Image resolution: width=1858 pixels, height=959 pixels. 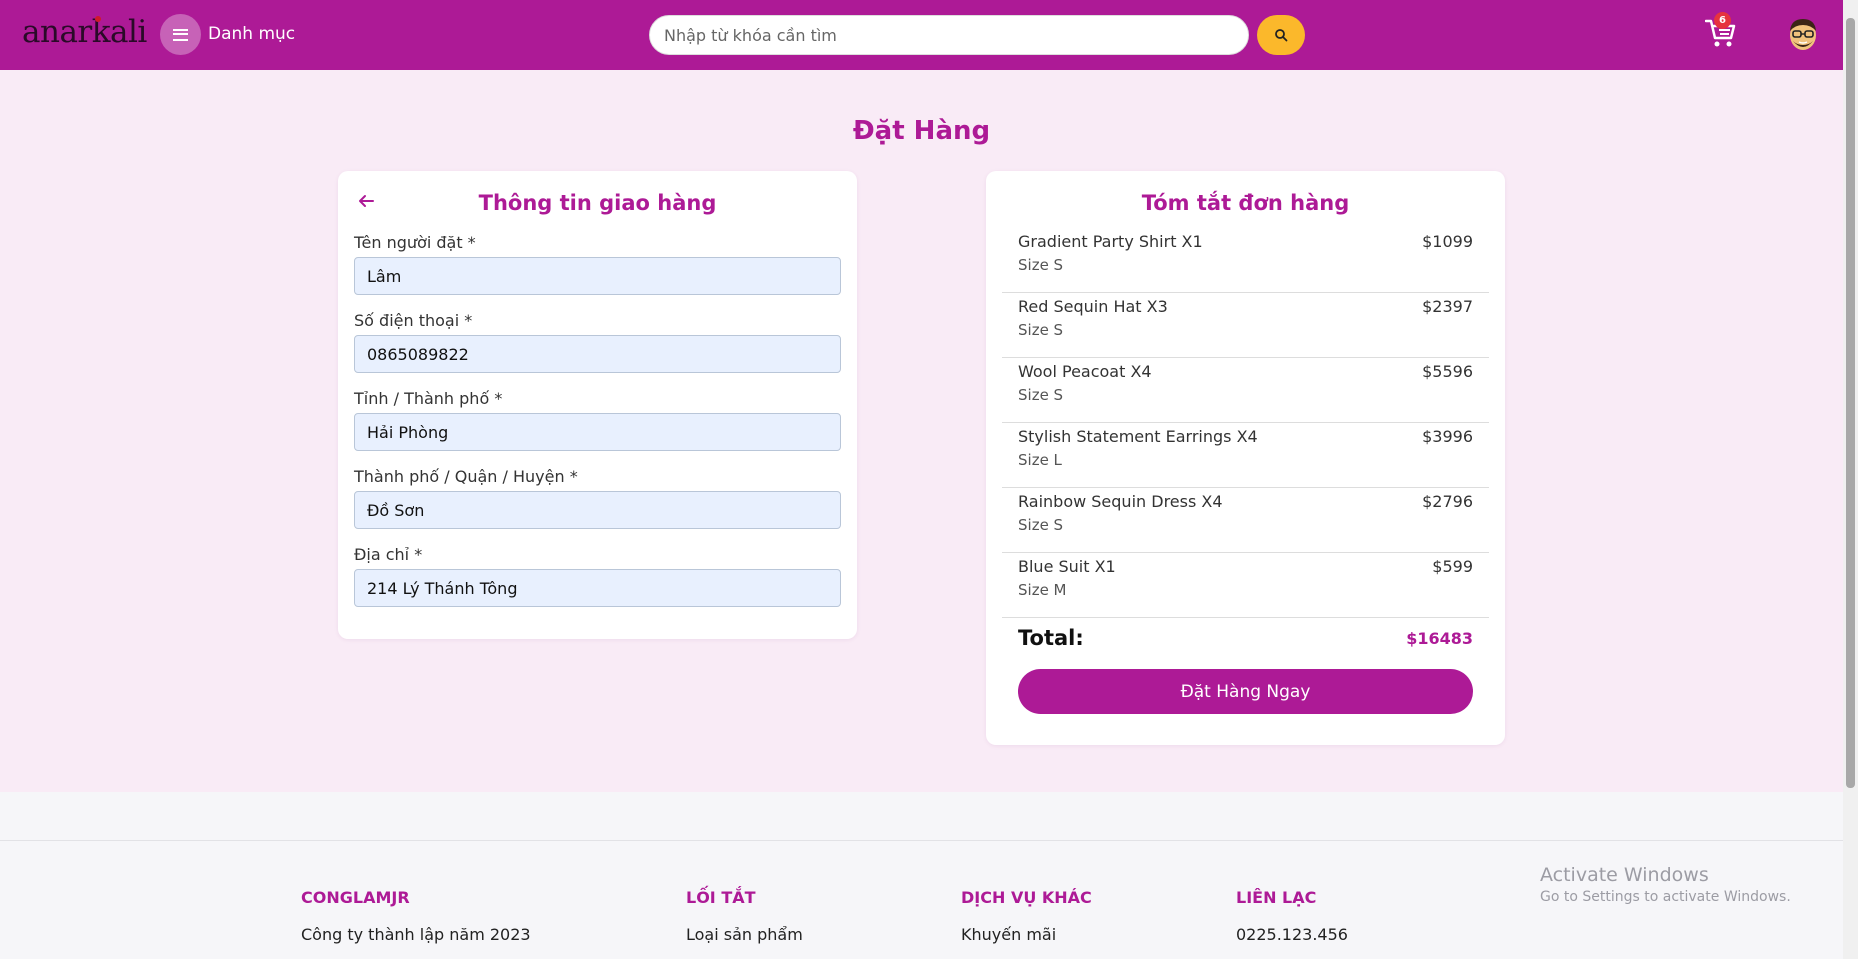 I want to click on phone-label: Số điện thoại *, so click(x=413, y=320).